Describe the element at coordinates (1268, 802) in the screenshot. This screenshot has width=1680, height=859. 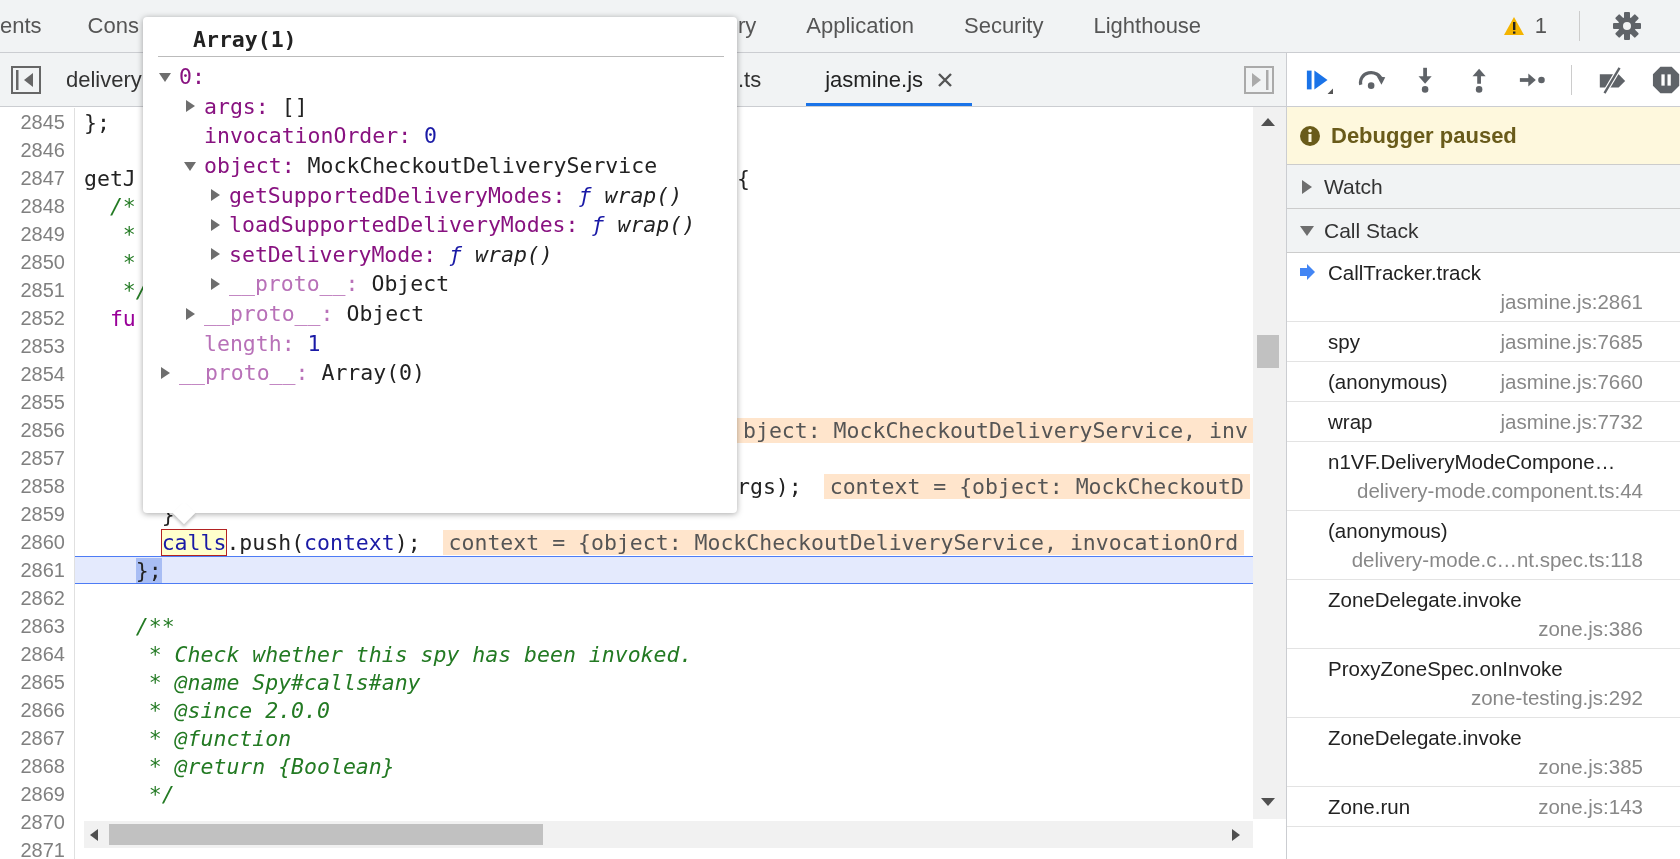
I see `scroll-down-icon` at that location.